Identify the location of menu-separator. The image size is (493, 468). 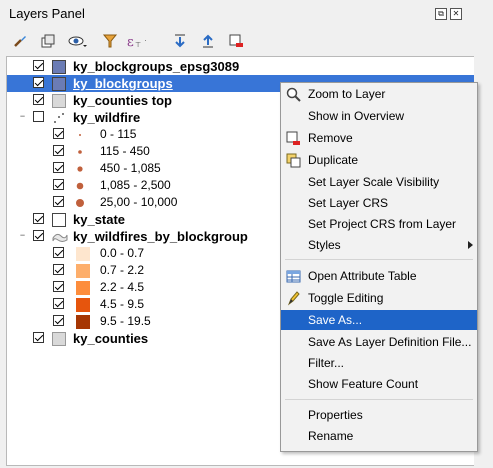
(379, 259).